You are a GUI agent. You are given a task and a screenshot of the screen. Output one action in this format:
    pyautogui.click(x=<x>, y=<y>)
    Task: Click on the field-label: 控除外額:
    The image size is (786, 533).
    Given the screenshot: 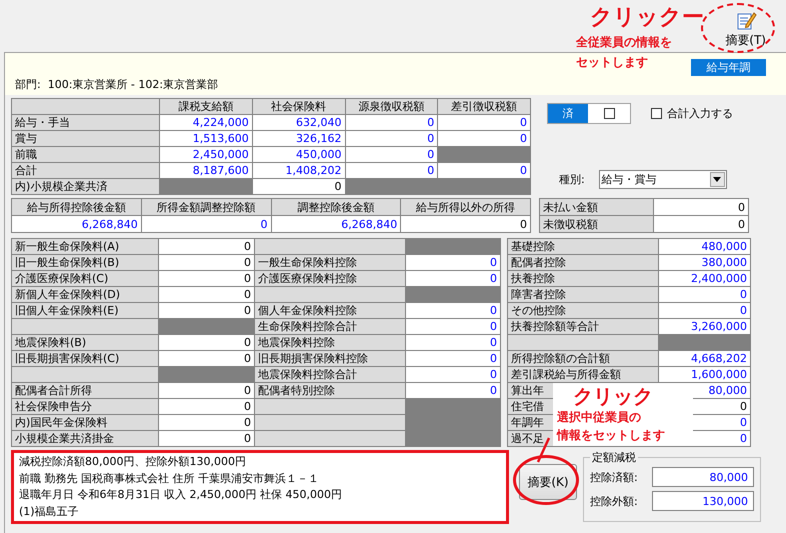 What is the action you would take?
    pyautogui.click(x=614, y=501)
    